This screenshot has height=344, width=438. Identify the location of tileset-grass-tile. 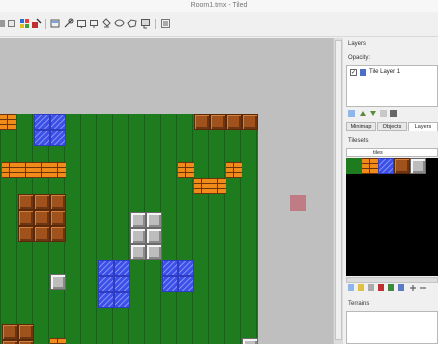
(354, 166).